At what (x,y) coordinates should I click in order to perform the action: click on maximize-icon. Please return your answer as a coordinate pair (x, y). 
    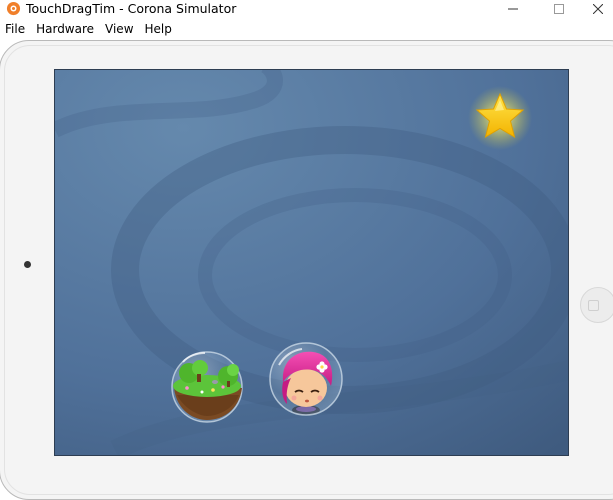
    Looking at the image, I should click on (559, 9).